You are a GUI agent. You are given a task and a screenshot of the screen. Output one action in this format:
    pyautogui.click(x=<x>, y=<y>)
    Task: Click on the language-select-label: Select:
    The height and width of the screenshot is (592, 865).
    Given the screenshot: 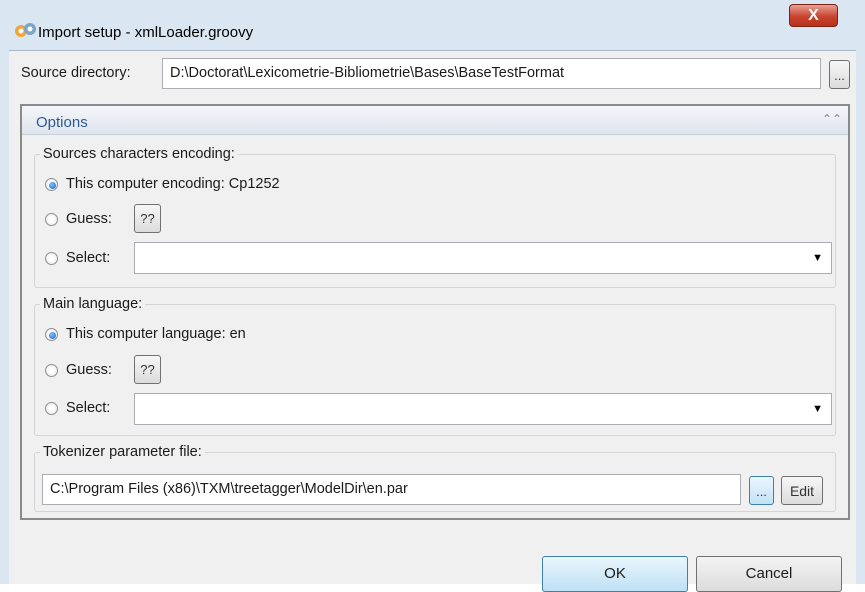 What is the action you would take?
    pyautogui.click(x=88, y=408)
    